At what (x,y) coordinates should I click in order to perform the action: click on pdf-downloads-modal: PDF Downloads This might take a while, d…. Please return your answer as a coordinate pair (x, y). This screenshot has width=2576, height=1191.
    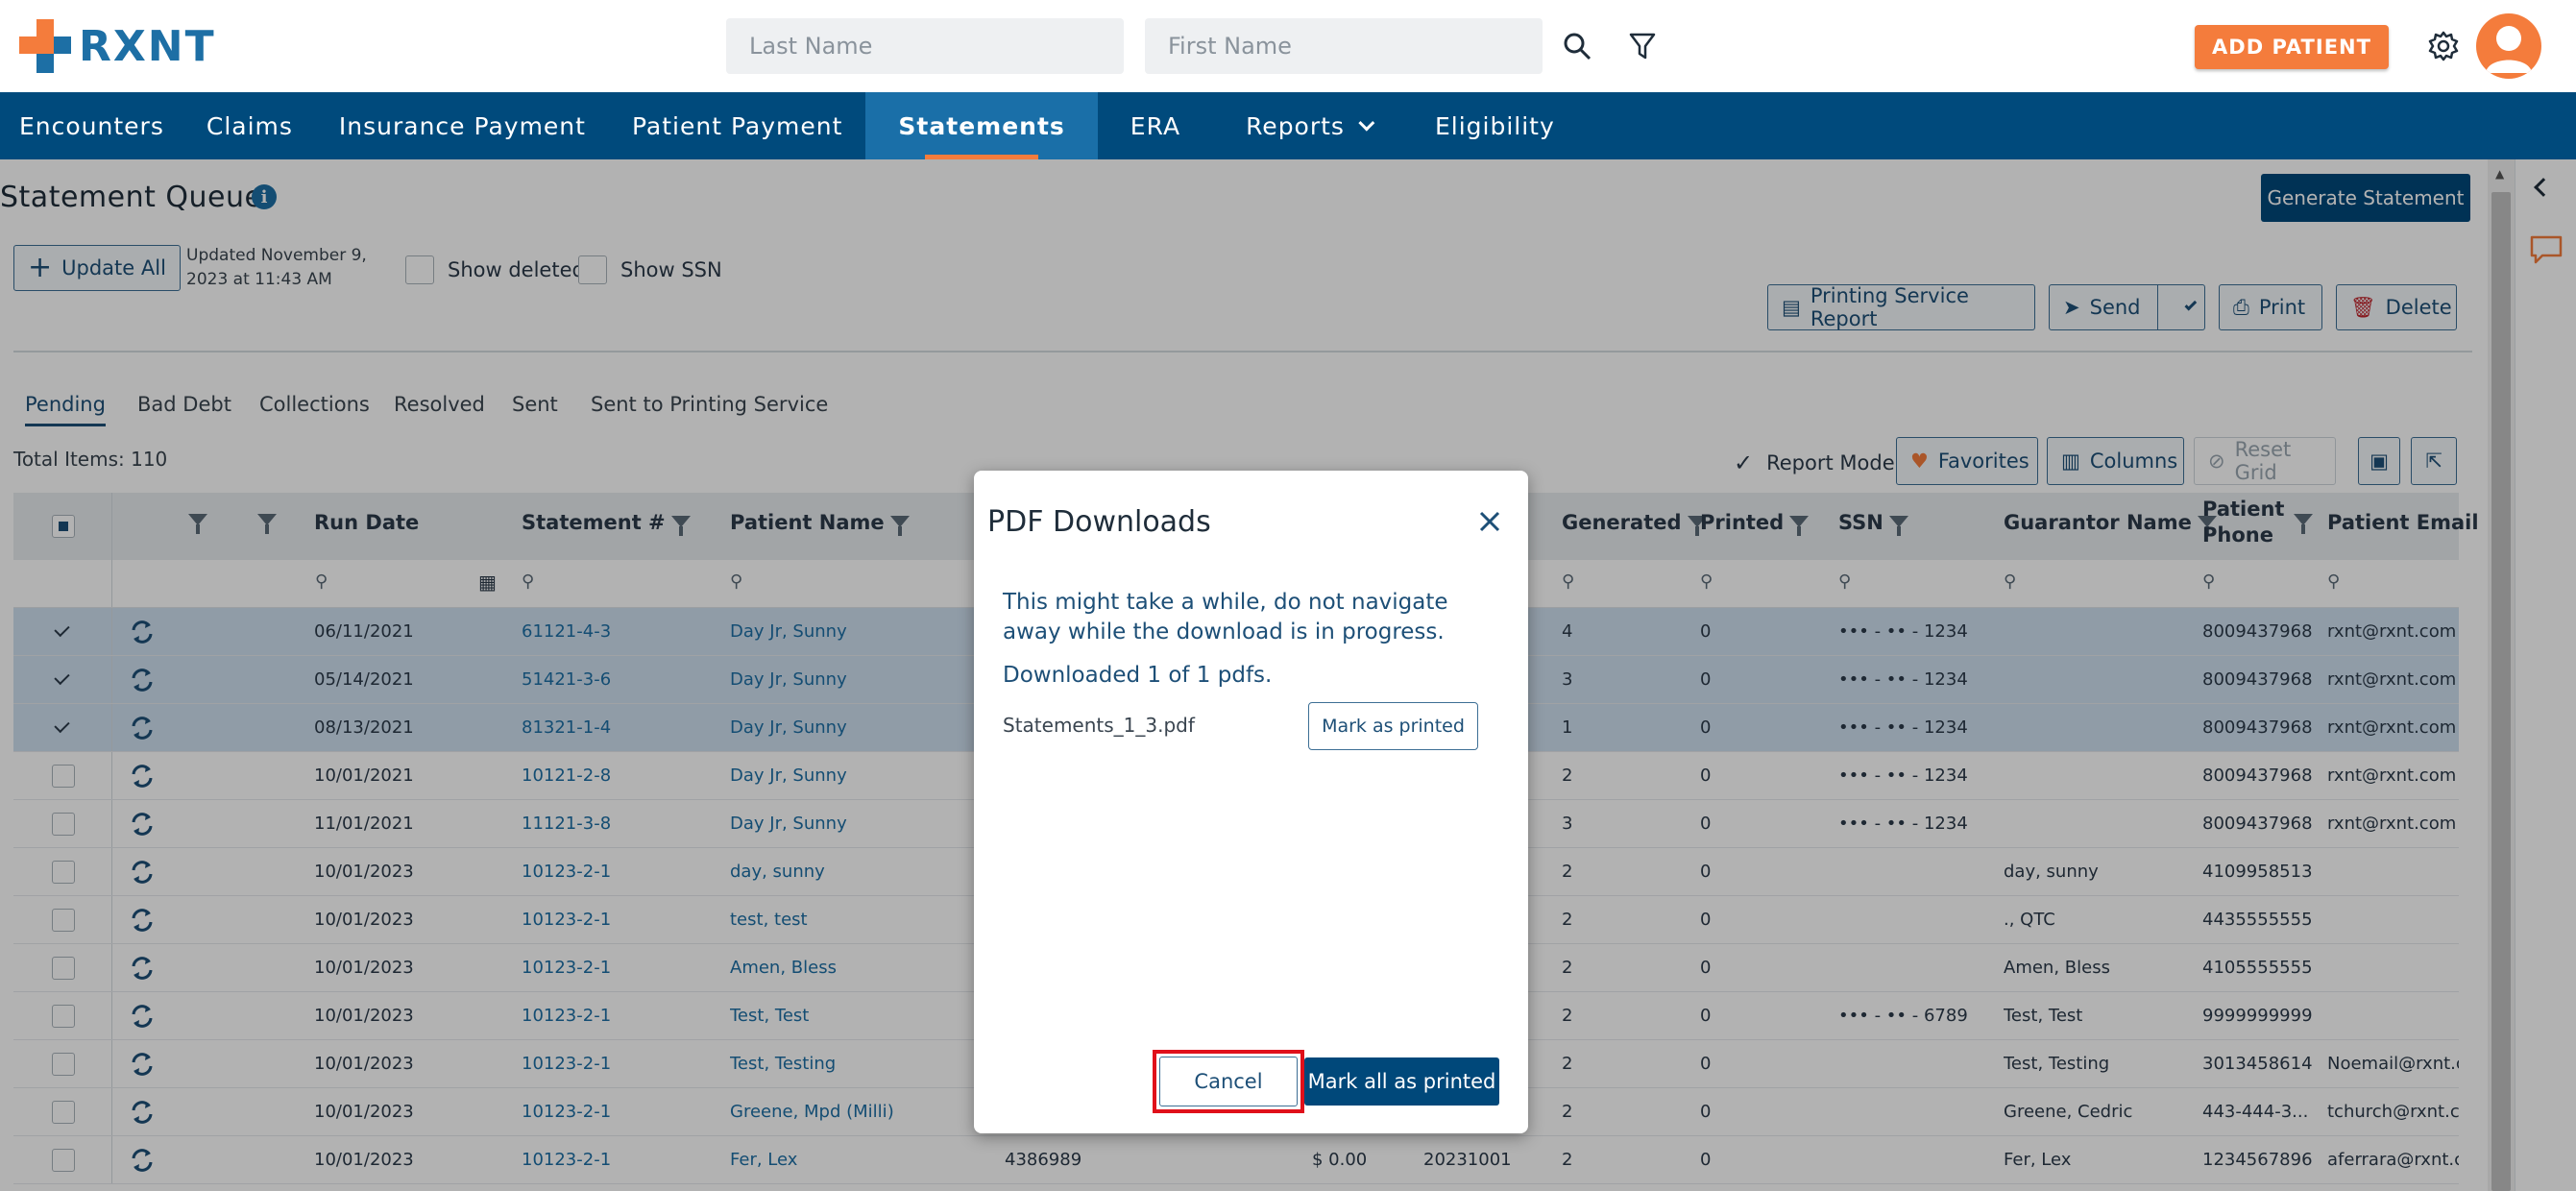
    Looking at the image, I should click on (1251, 802).